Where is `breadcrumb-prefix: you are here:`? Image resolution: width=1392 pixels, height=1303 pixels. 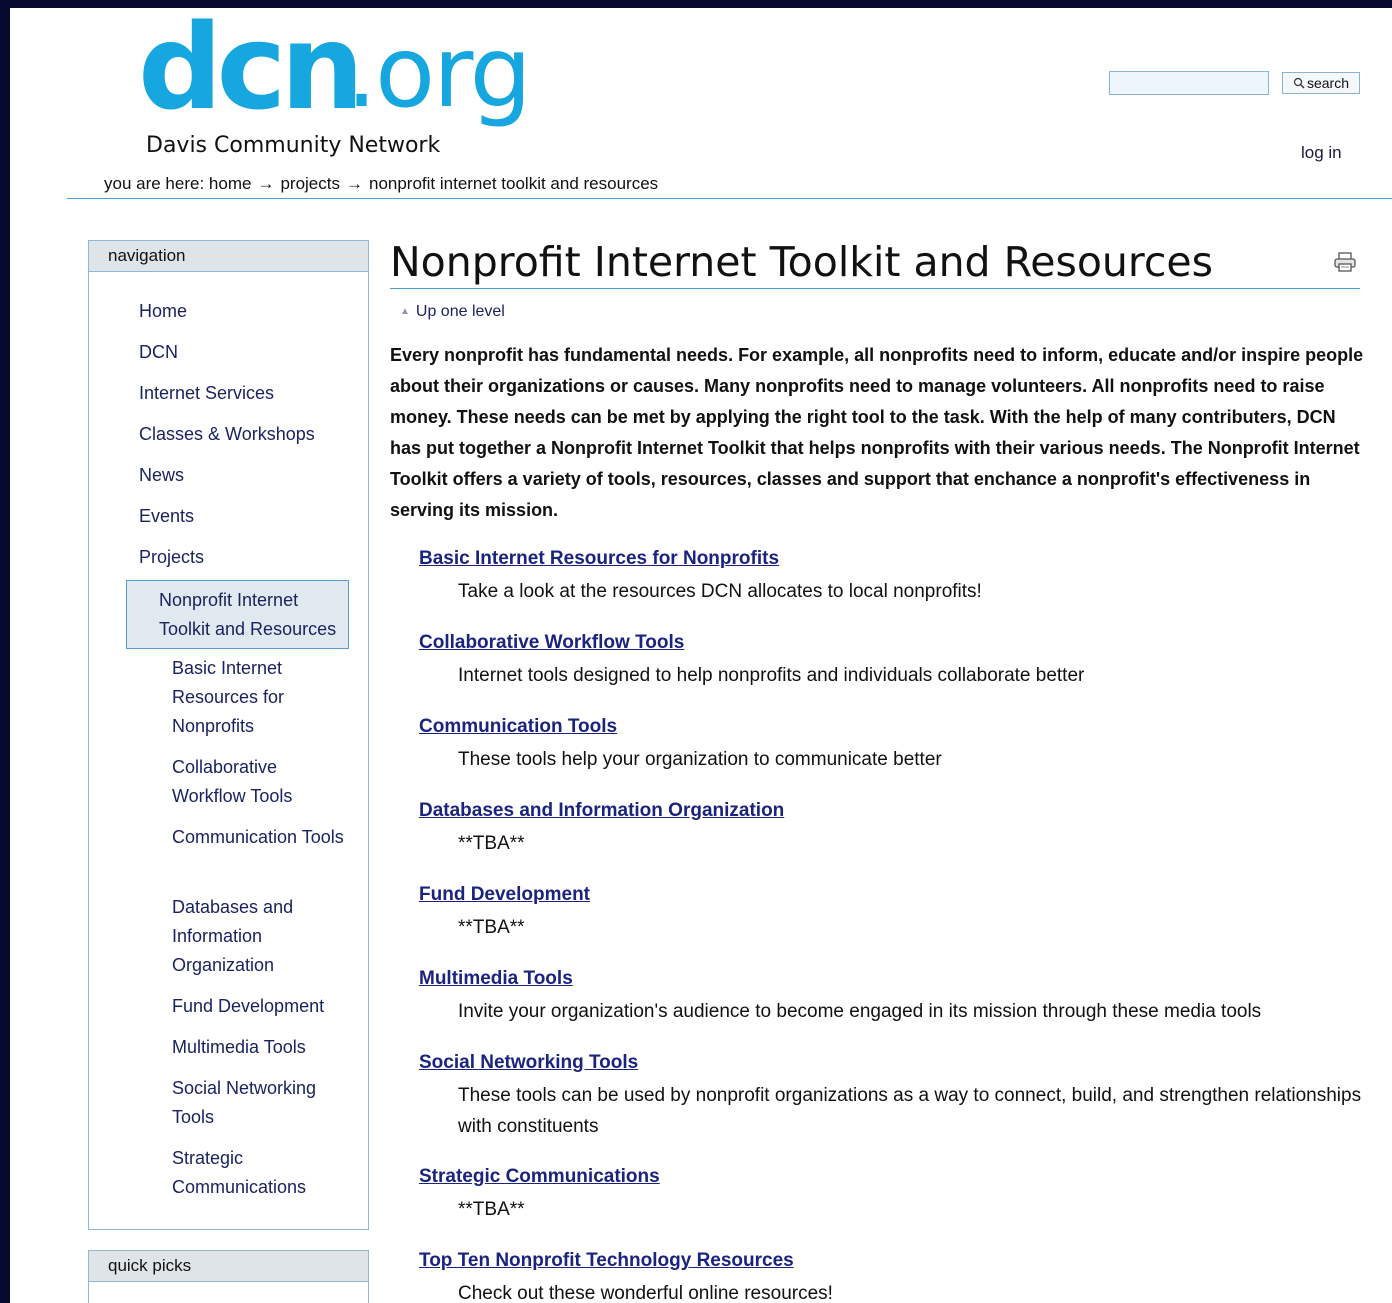
breadcrumb-prefix: you are here: is located at coordinates (154, 183).